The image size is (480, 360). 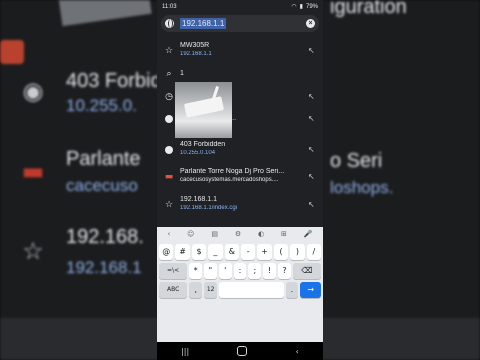 I want to click on comma-key: ,, so click(x=196, y=290).